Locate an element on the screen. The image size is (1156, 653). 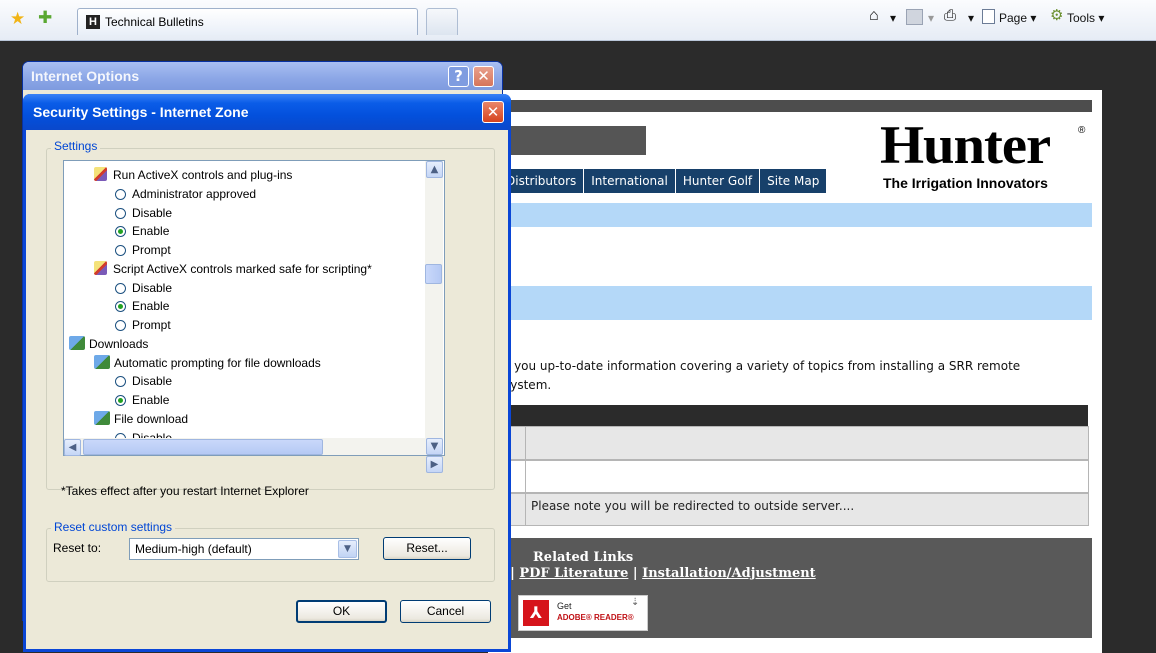
setting-item: Automatic prompting for file downloads is located at coordinates (207, 363).